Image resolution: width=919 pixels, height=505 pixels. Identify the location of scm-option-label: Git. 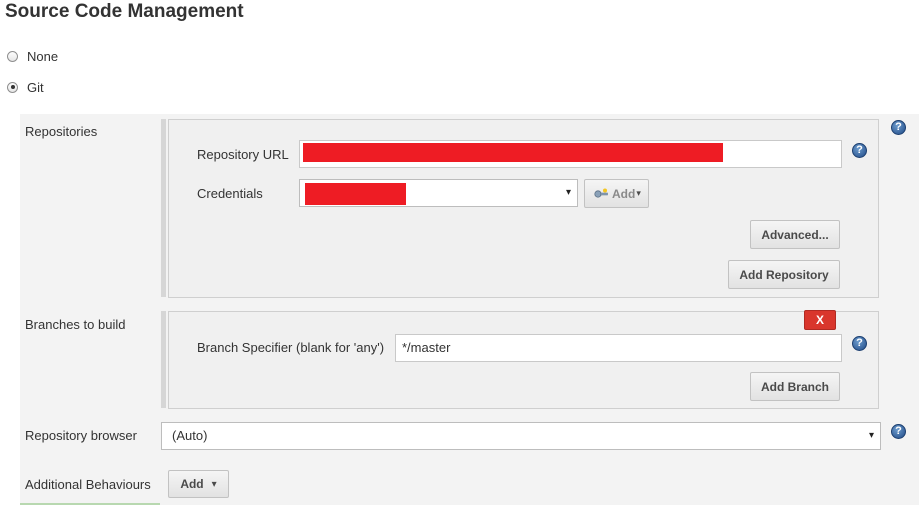
(35, 87).